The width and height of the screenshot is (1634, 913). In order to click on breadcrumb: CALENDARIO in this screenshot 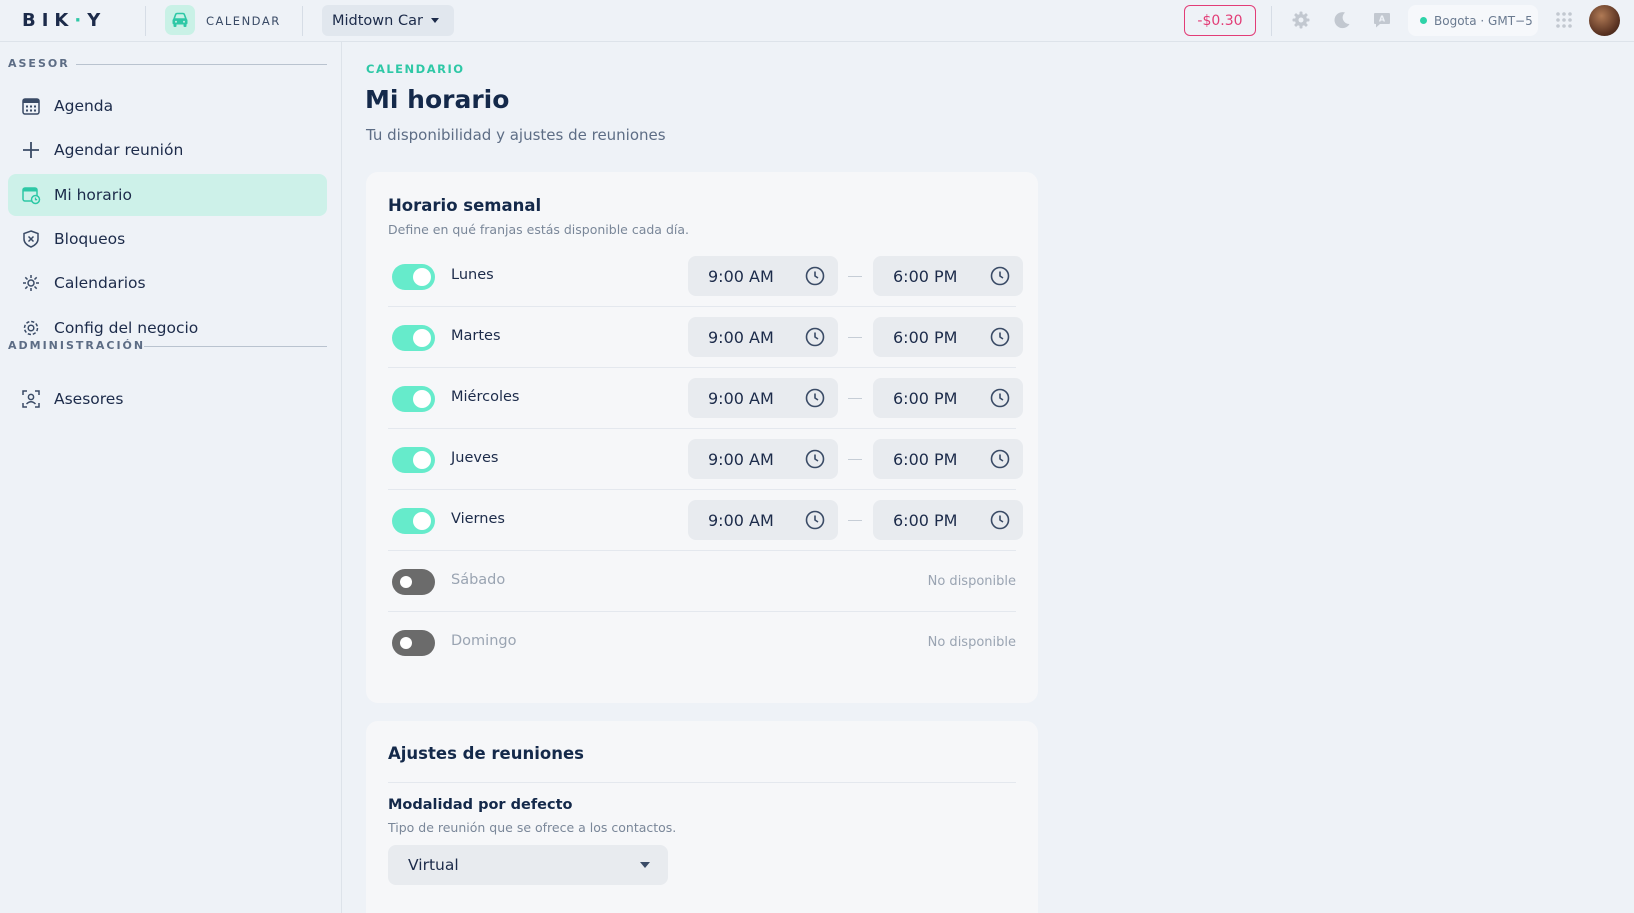, I will do `click(415, 69)`.